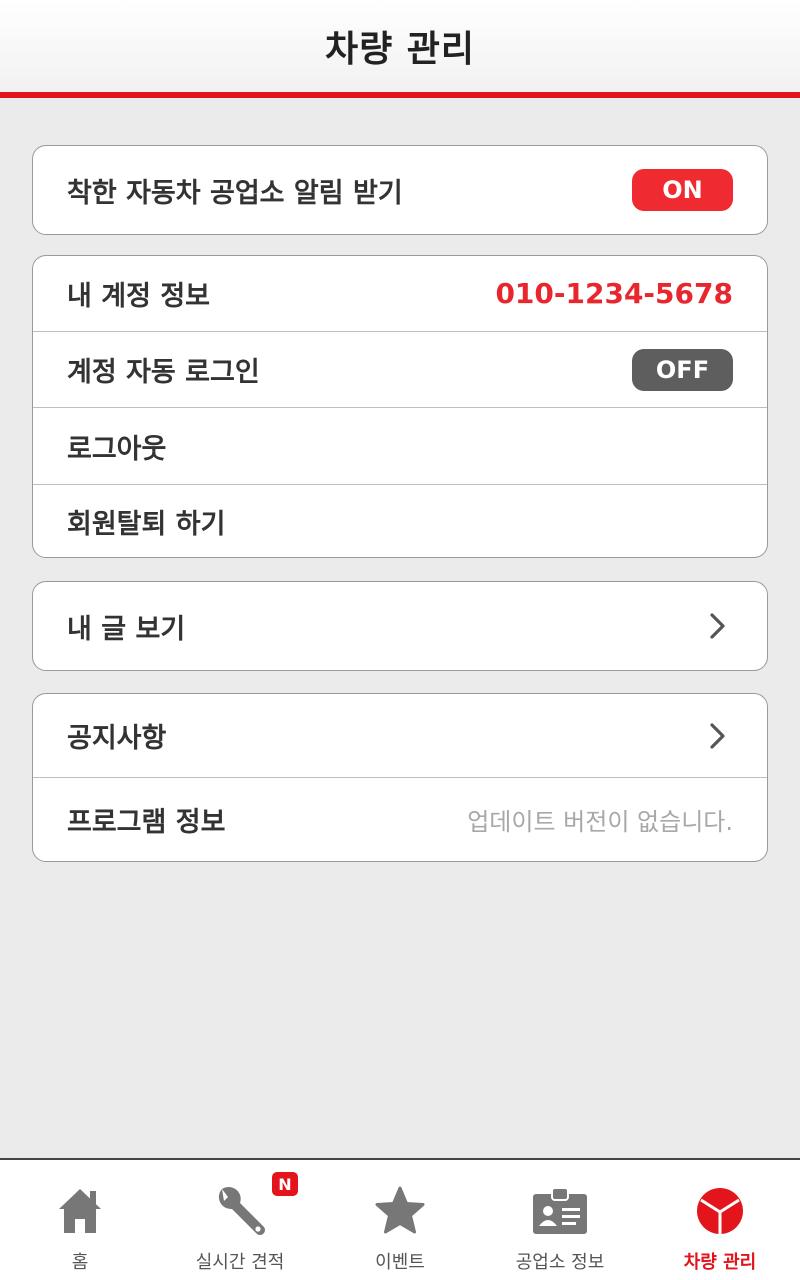  Describe the element at coordinates (80, 1211) in the screenshot. I see `home-icon` at that location.